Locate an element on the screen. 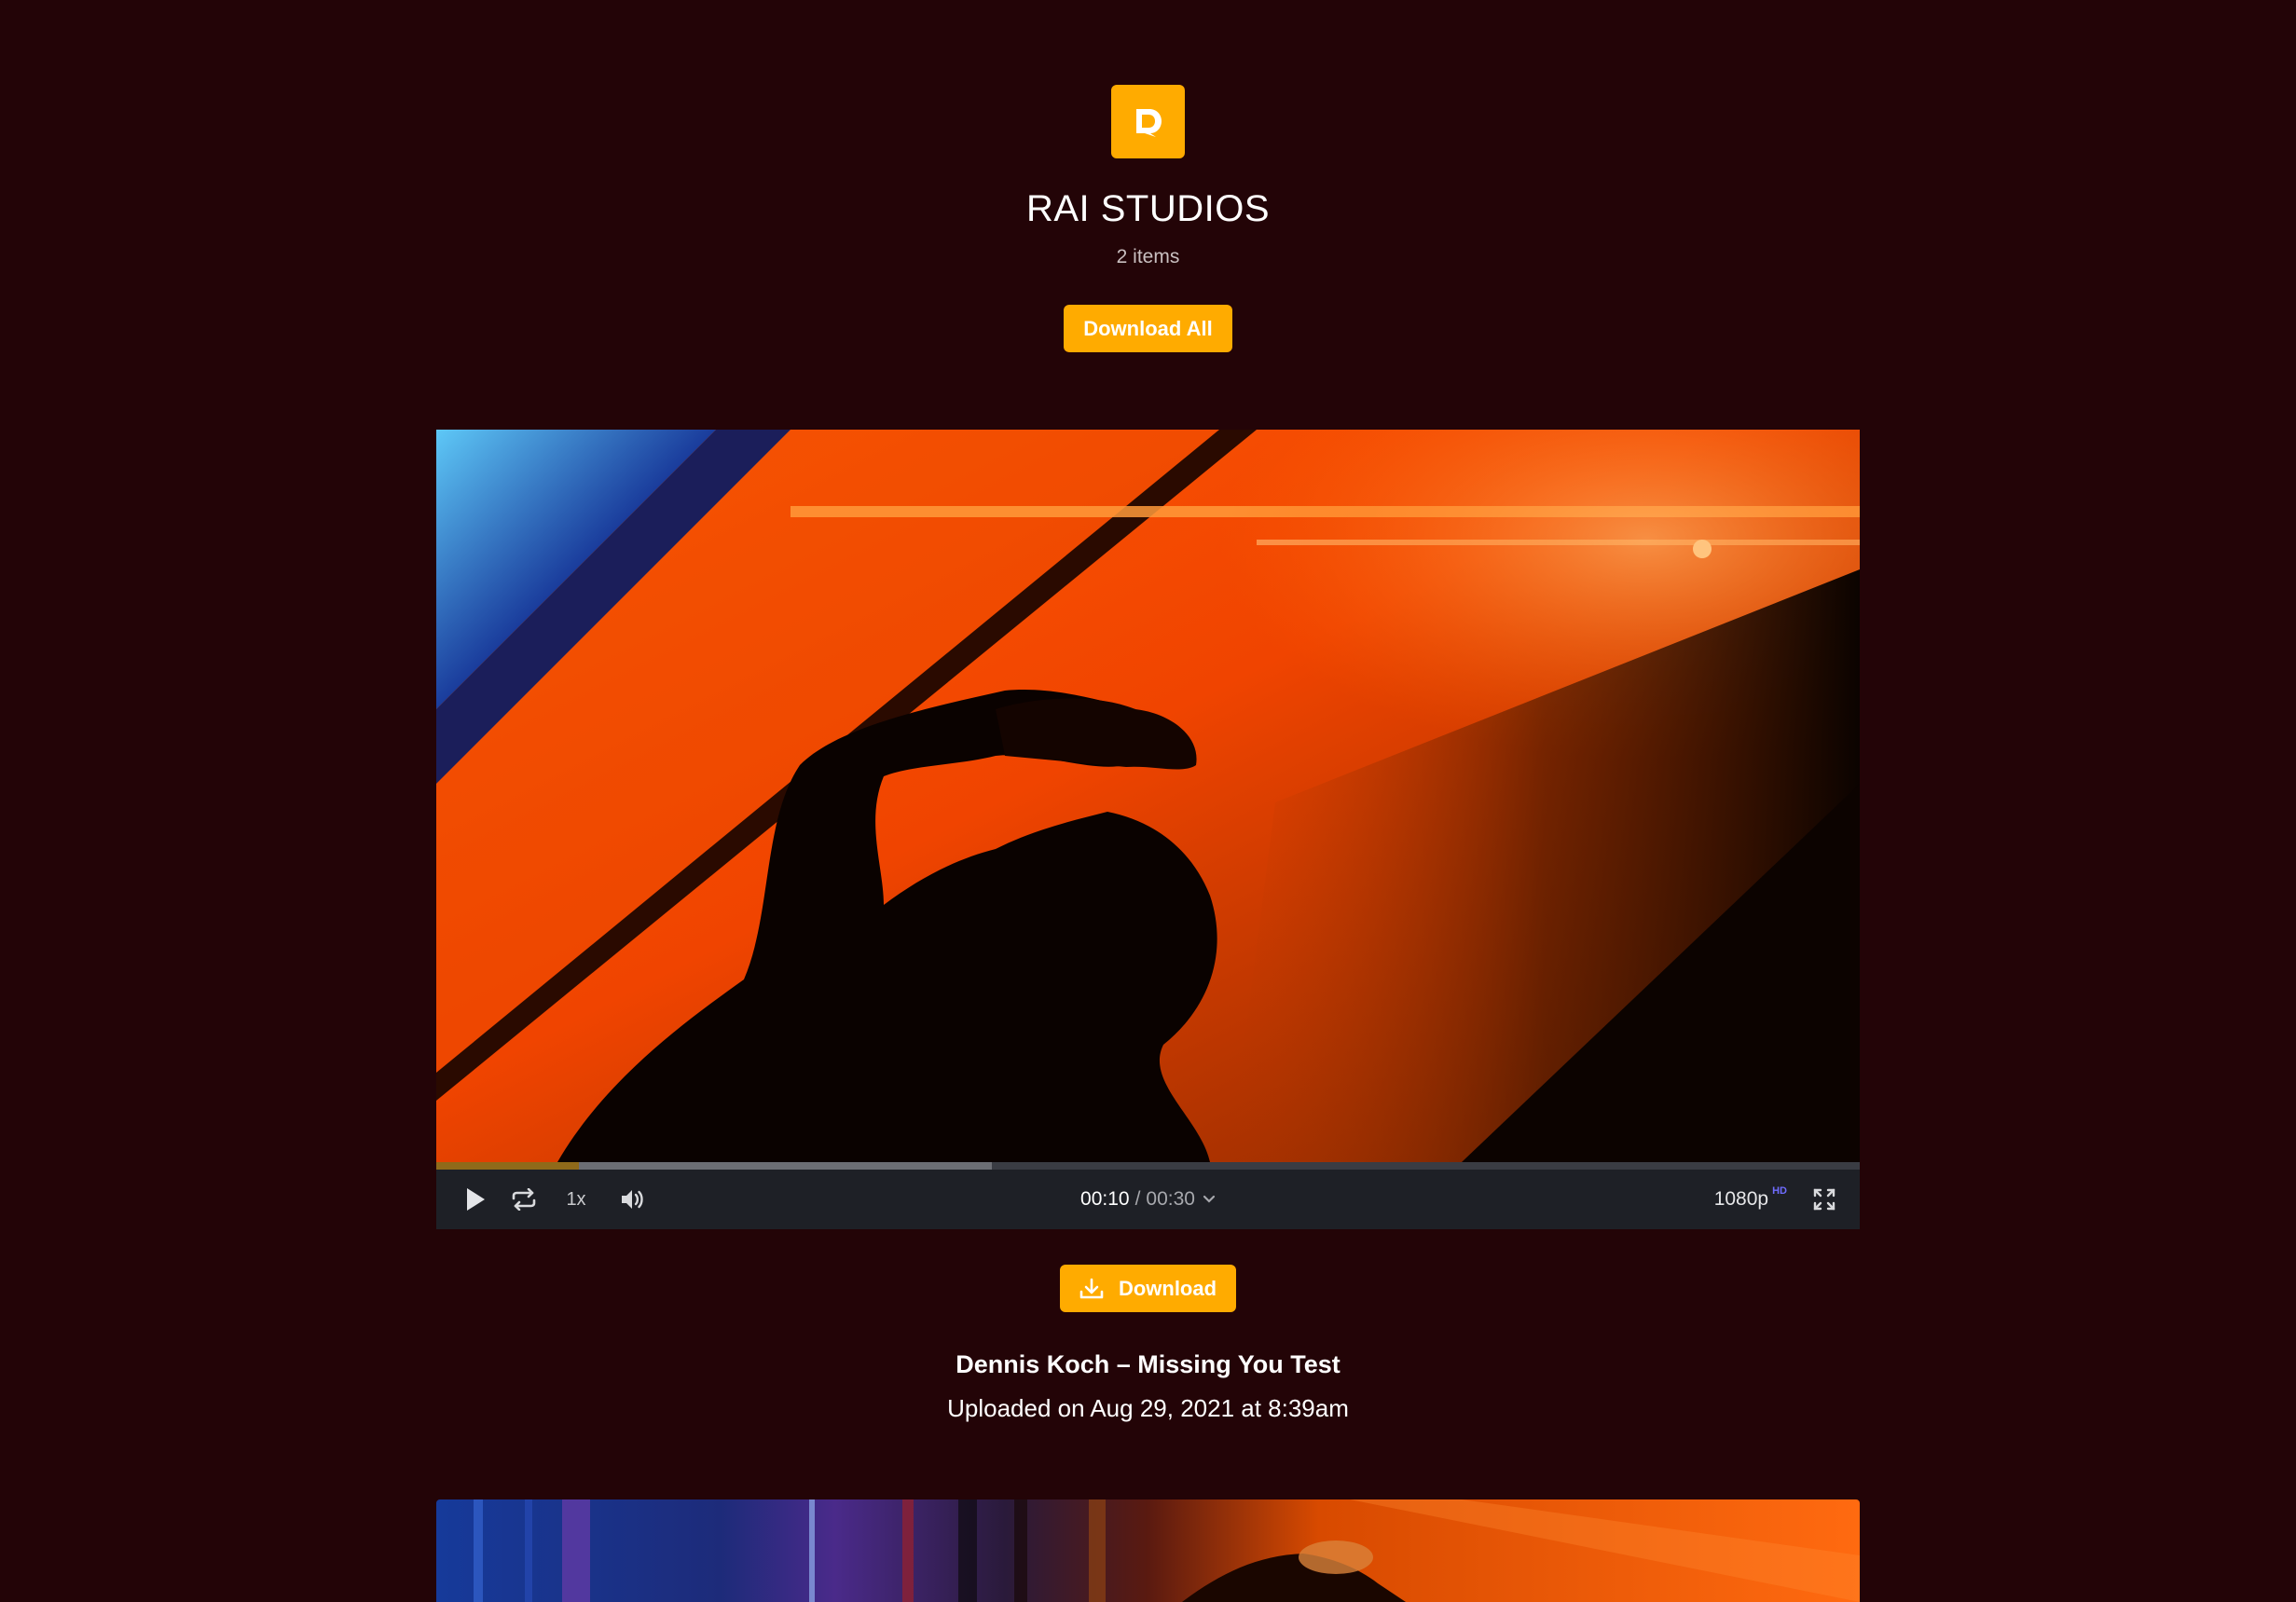 The width and height of the screenshot is (2296, 1602). playback-speed-button: 1x is located at coordinates (576, 1200).